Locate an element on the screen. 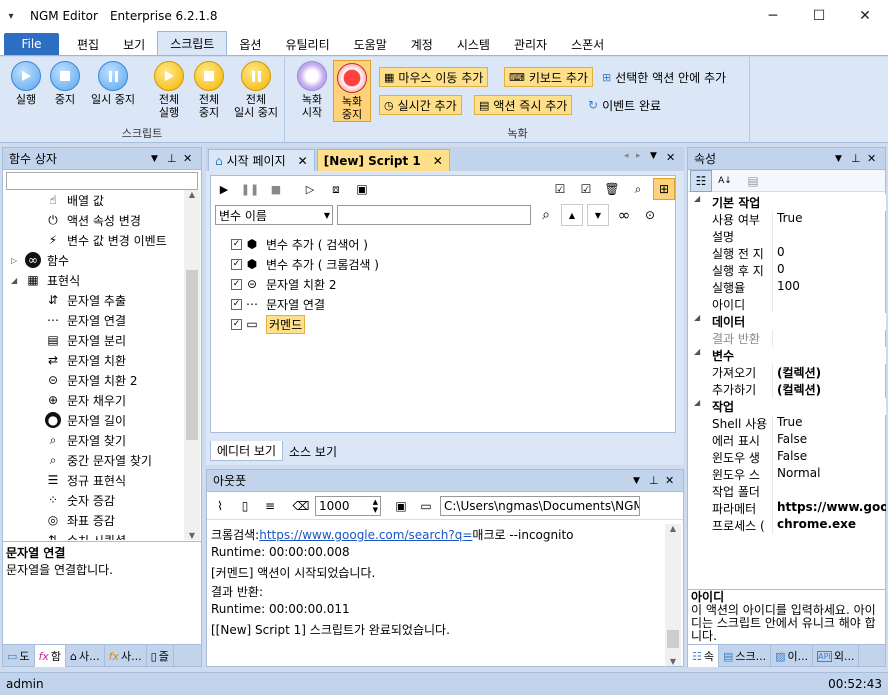 This screenshot has width=888, height=695. property-value: 0 is located at coordinates (829, 270).